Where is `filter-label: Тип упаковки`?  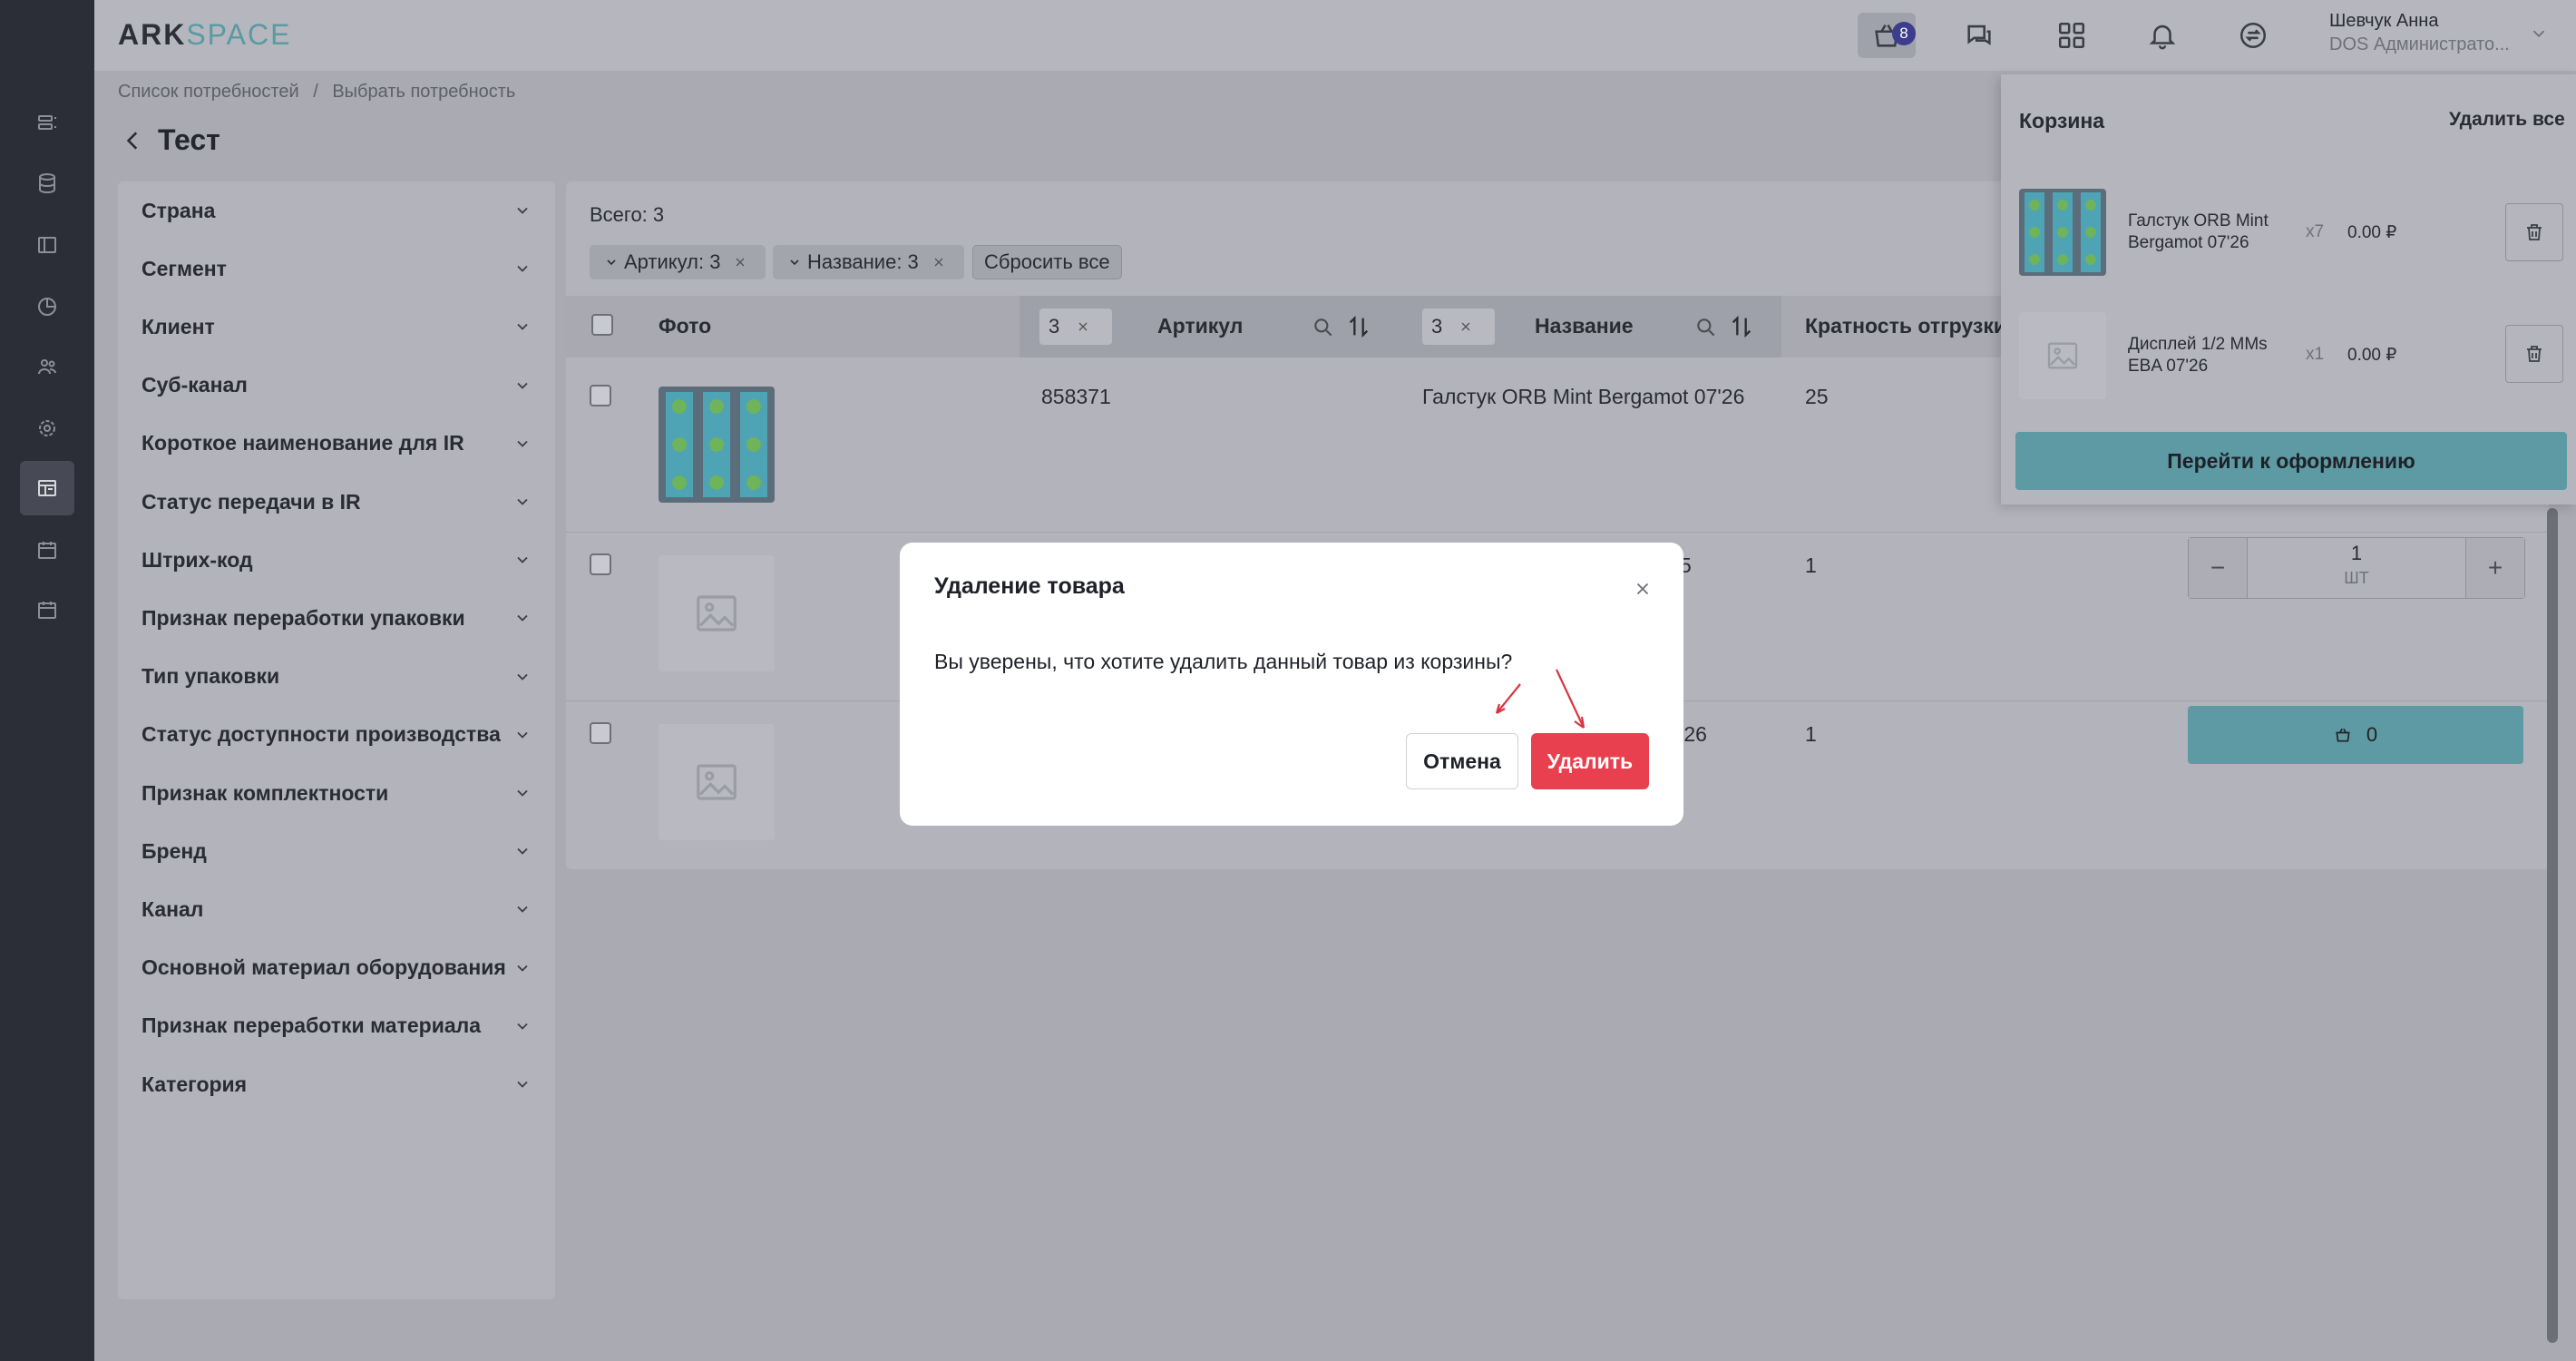
filter-label: Тип упаковки is located at coordinates (210, 676).